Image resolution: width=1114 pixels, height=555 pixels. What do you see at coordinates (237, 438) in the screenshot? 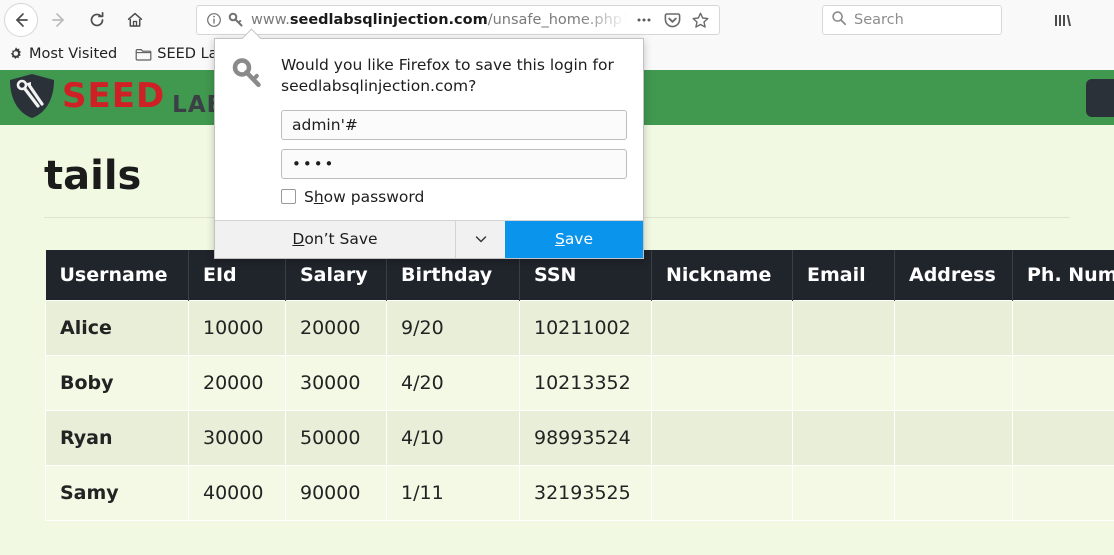
I see `cell-eid: 30000` at bounding box center [237, 438].